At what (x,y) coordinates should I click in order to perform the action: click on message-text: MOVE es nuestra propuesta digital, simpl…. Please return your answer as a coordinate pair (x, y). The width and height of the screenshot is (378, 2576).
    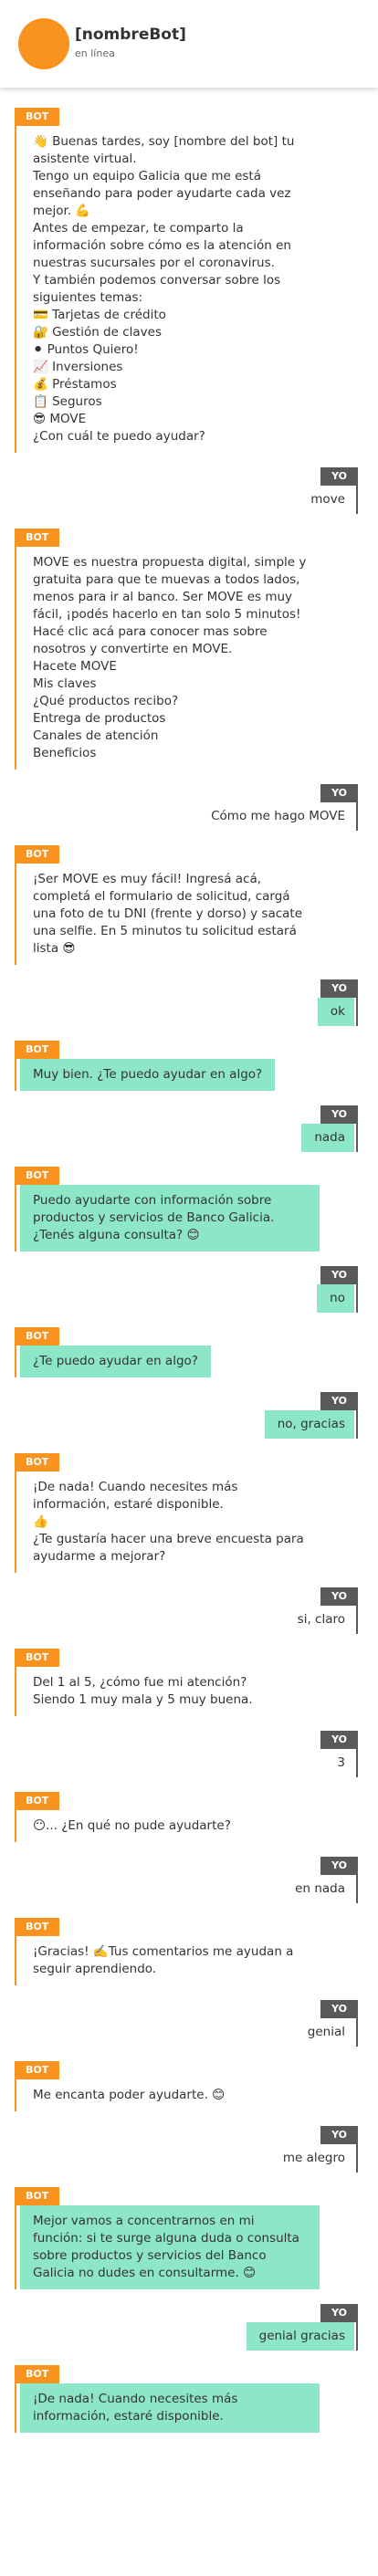
    Looking at the image, I should click on (170, 657).